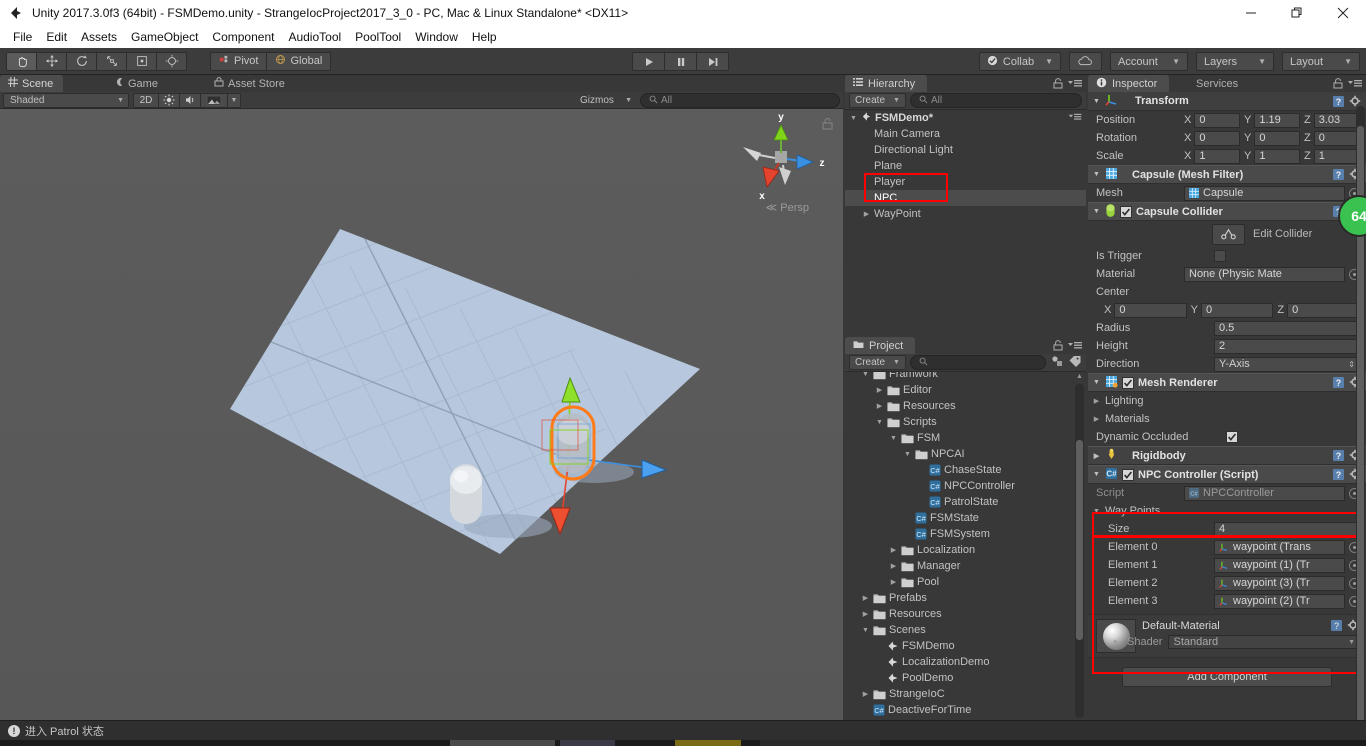 The width and height of the screenshot is (1366, 746). I want to click on status-bar: ! 进入 Patrol 状态, so click(683, 730).